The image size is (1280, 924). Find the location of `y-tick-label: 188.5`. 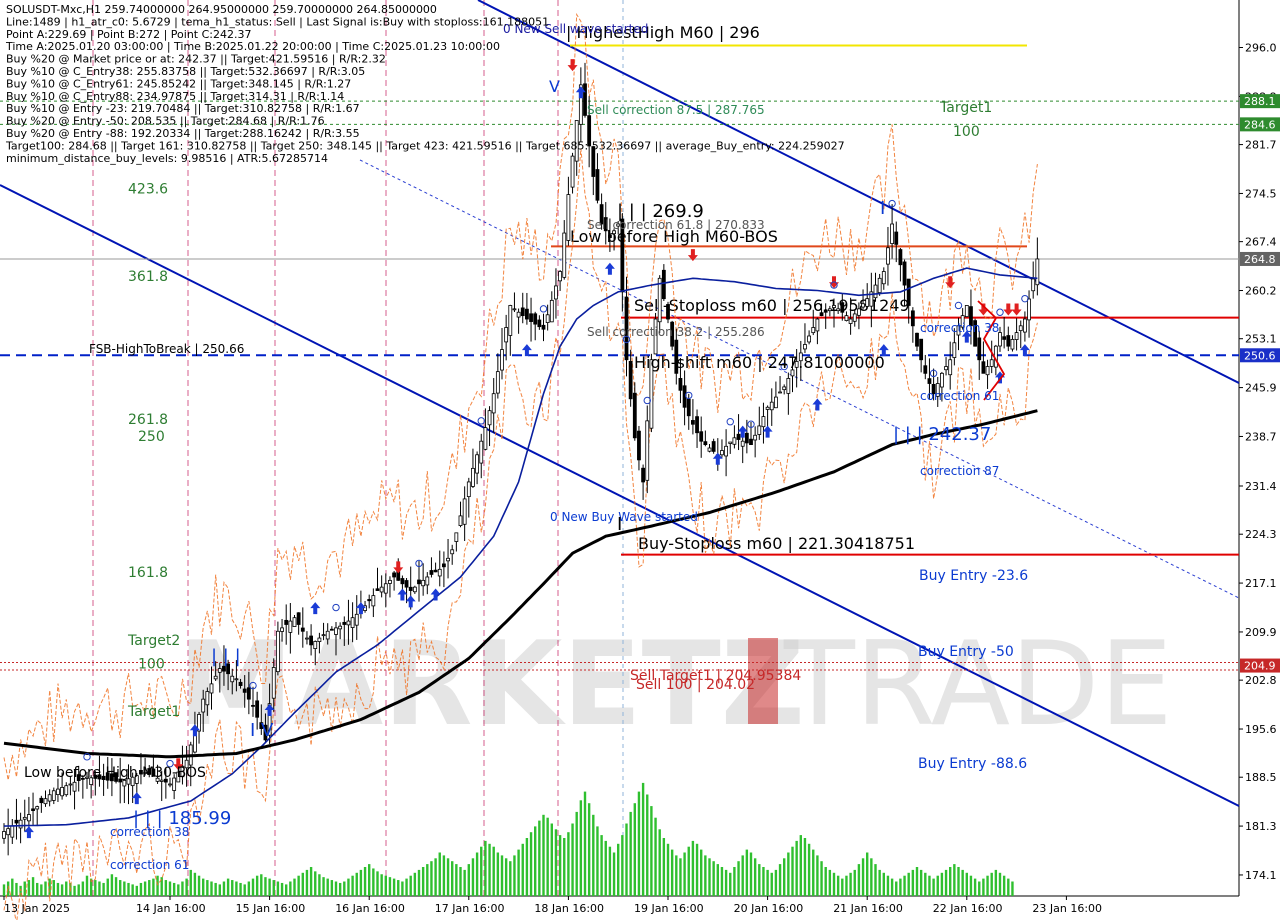

y-tick-label: 188.5 is located at coordinates (1261, 777).